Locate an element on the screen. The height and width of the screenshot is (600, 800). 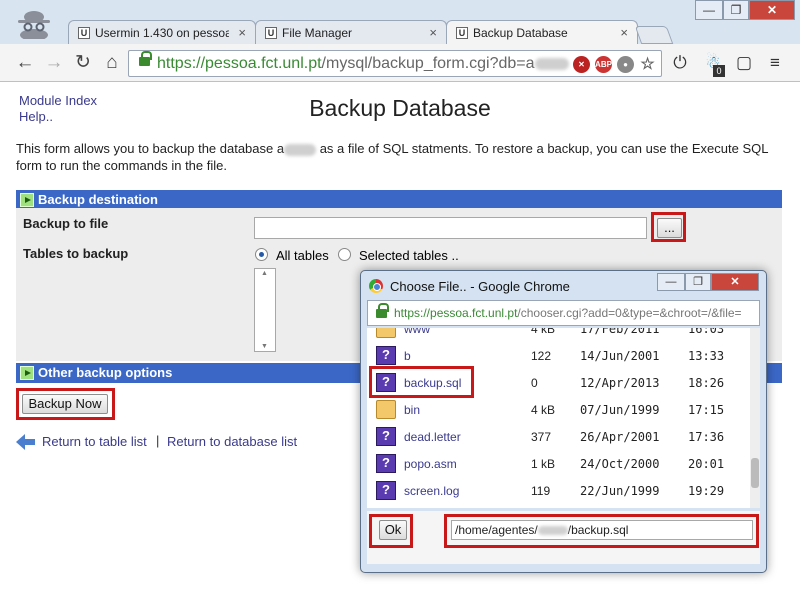
scrollbar-thumb is located at coordinates (755, 473).